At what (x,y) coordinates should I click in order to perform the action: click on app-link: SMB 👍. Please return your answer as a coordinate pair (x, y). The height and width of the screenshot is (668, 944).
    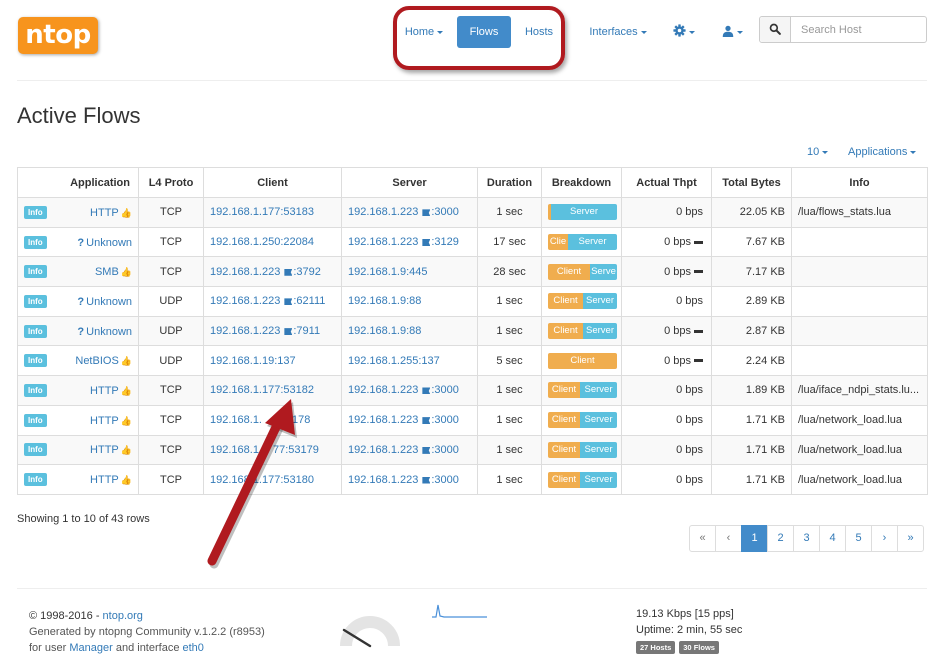
    Looking at the image, I should click on (113, 272).